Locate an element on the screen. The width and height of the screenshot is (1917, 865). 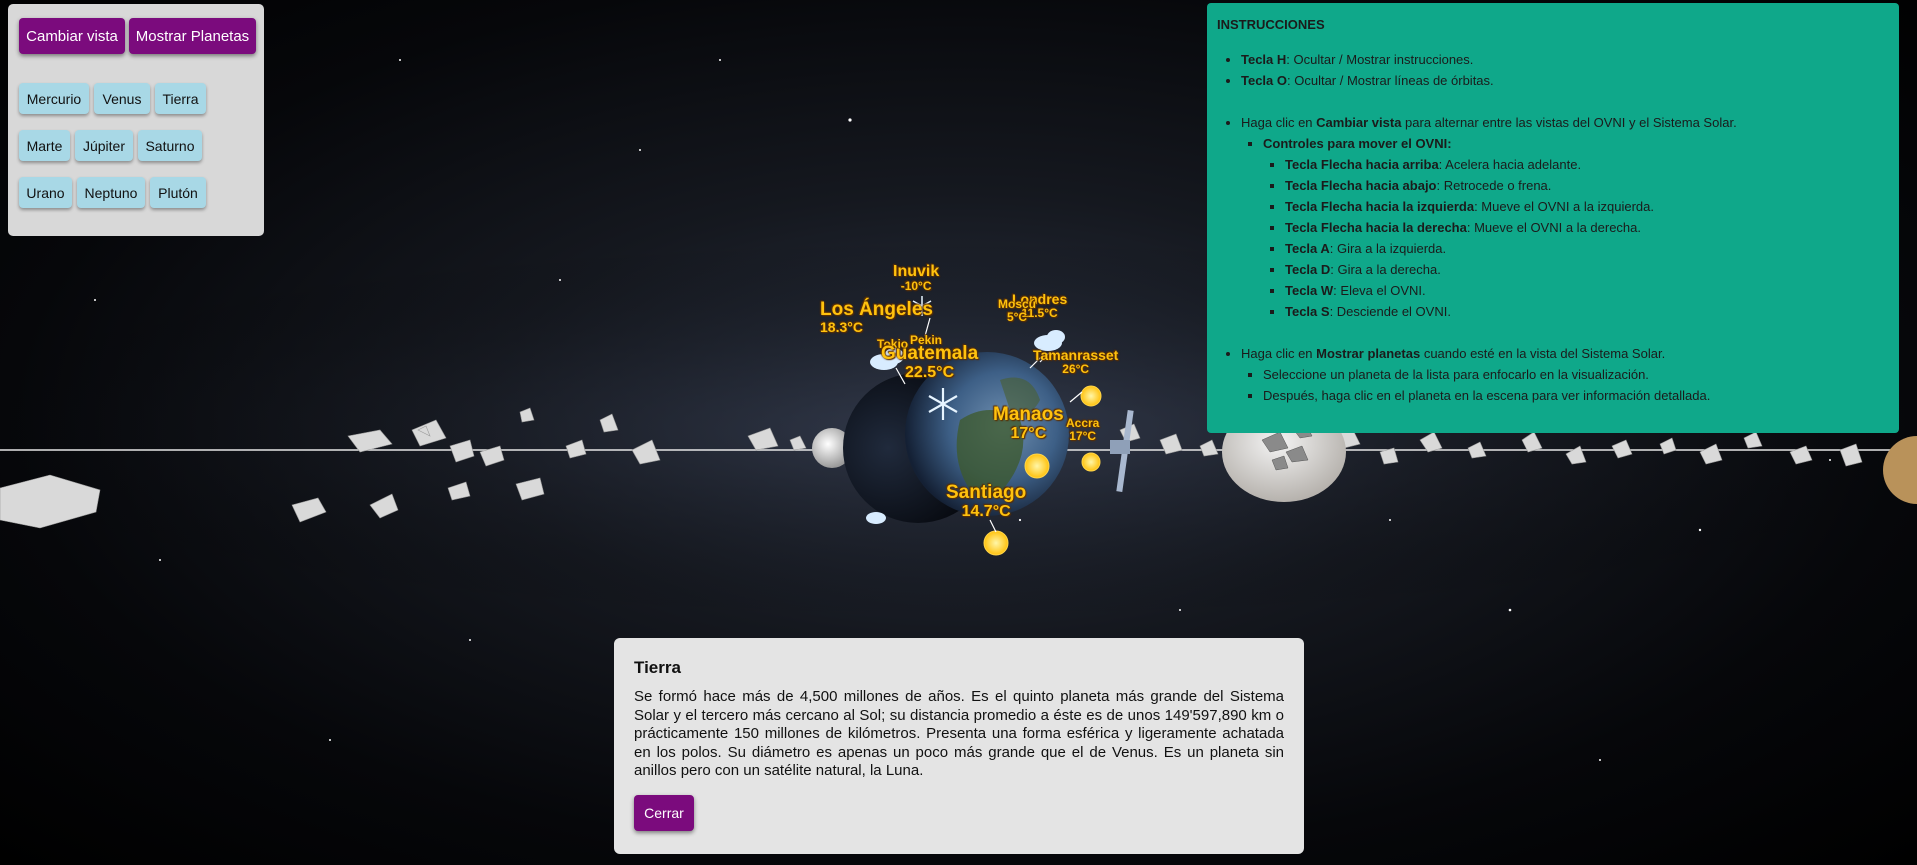
list-item: Tecla D: Gira a la derecha. is located at coordinates (1587, 269).